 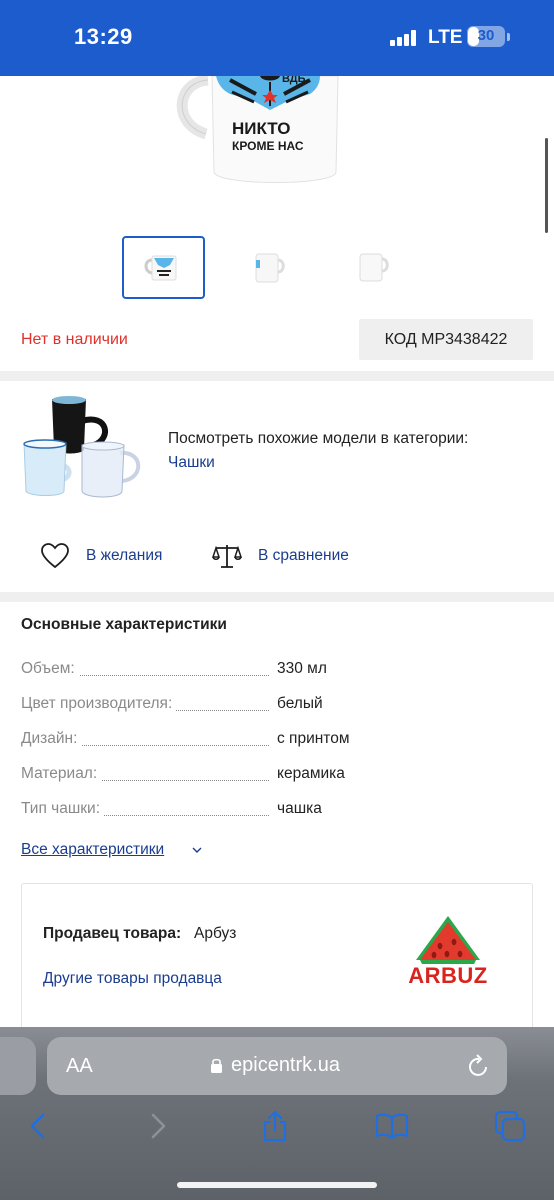 I want to click on spec-row: Дизайн: с принтом, so click(x=277, y=741).